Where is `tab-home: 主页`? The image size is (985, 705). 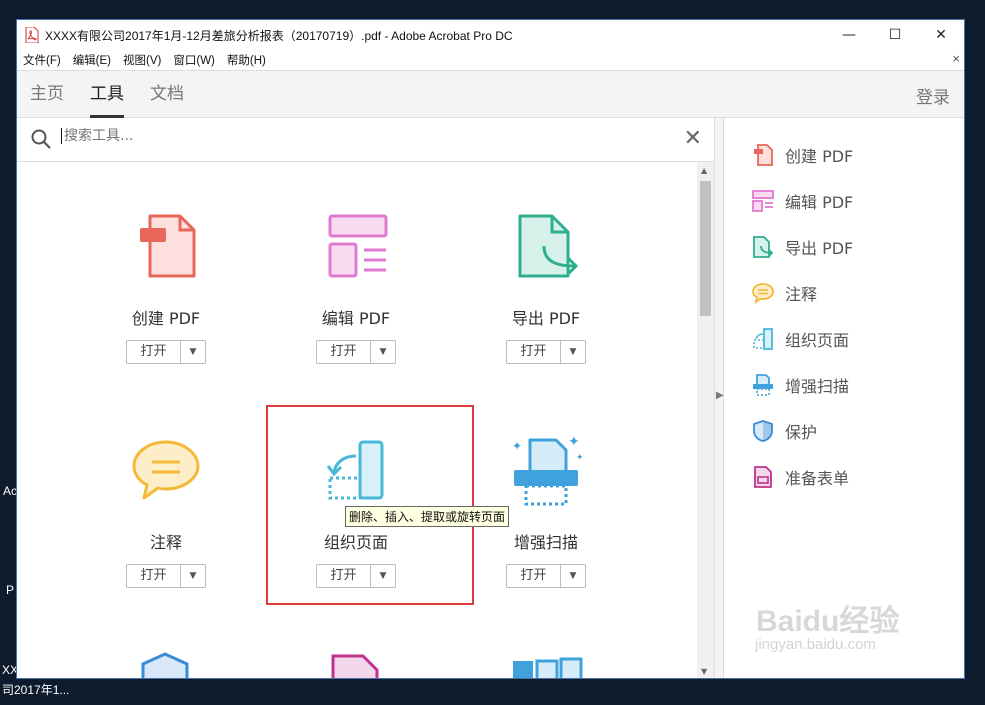
tab-home: 主页 is located at coordinates (47, 94).